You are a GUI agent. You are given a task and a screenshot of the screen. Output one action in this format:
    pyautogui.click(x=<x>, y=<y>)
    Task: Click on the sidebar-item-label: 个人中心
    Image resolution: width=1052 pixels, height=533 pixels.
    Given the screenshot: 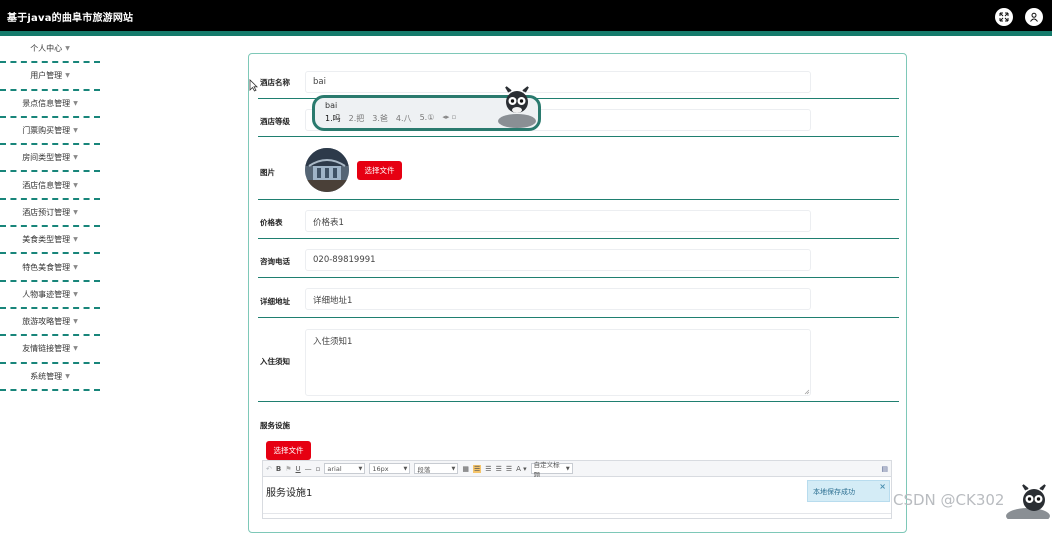 What is the action you would take?
    pyautogui.click(x=46, y=49)
    